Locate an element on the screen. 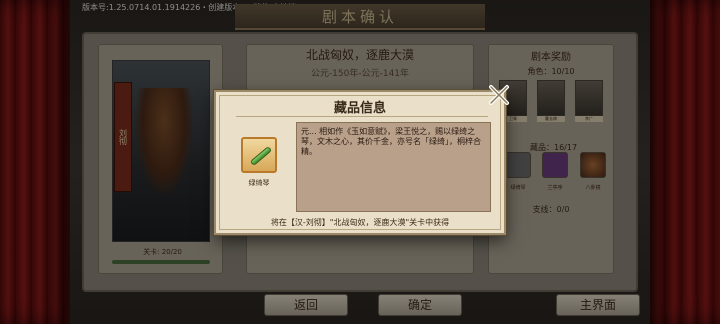  item-slot is located at coordinates (259, 155).